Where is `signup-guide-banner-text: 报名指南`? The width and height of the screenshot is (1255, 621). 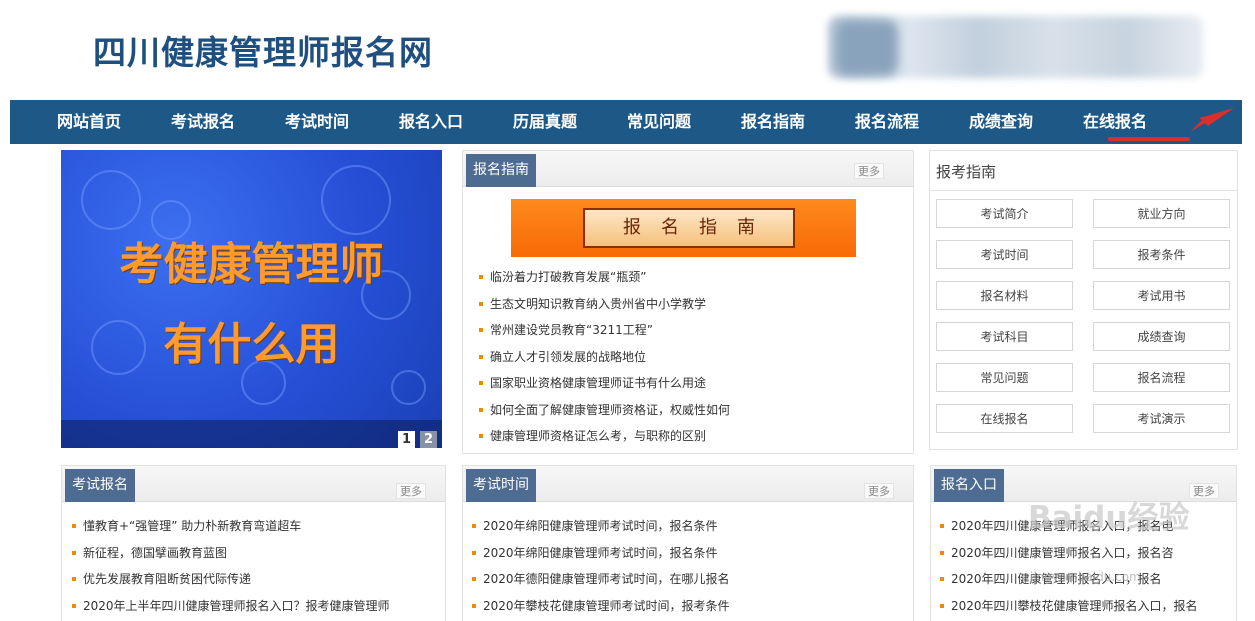
signup-guide-banner-text: 报名指南 is located at coordinates (699, 227).